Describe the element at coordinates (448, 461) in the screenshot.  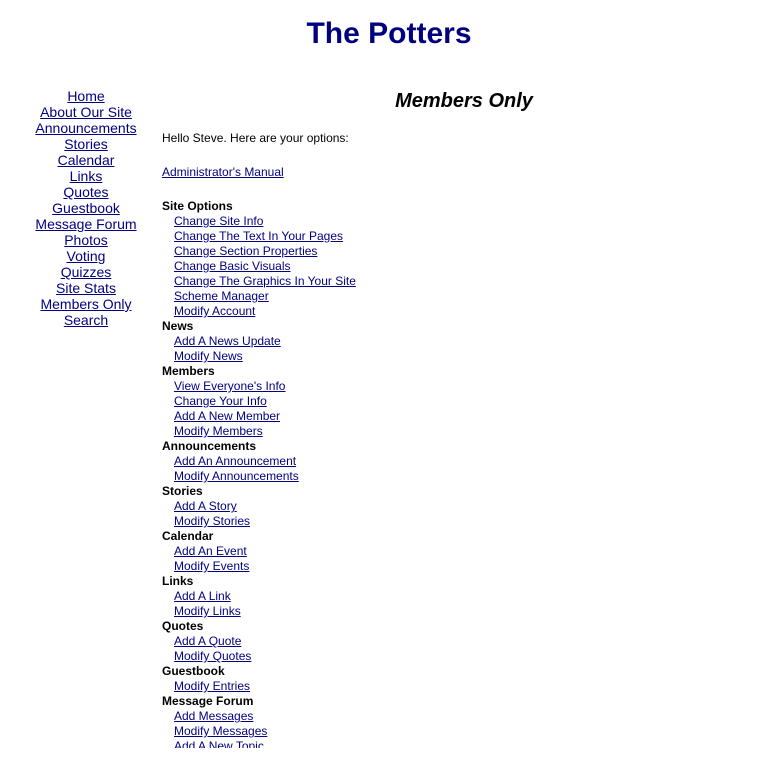
I see `option-link-add-an-announcement: Add An Announcement` at that location.